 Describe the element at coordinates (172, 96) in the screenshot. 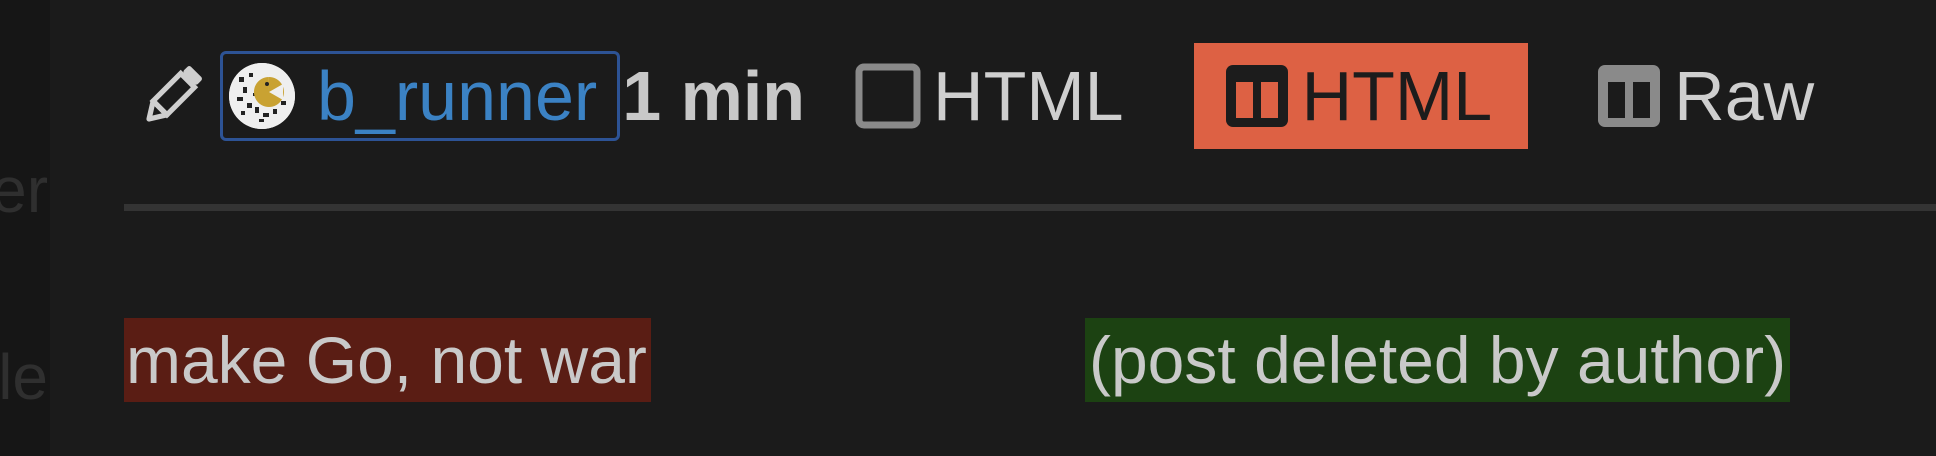

I see `pencil-icon` at that location.